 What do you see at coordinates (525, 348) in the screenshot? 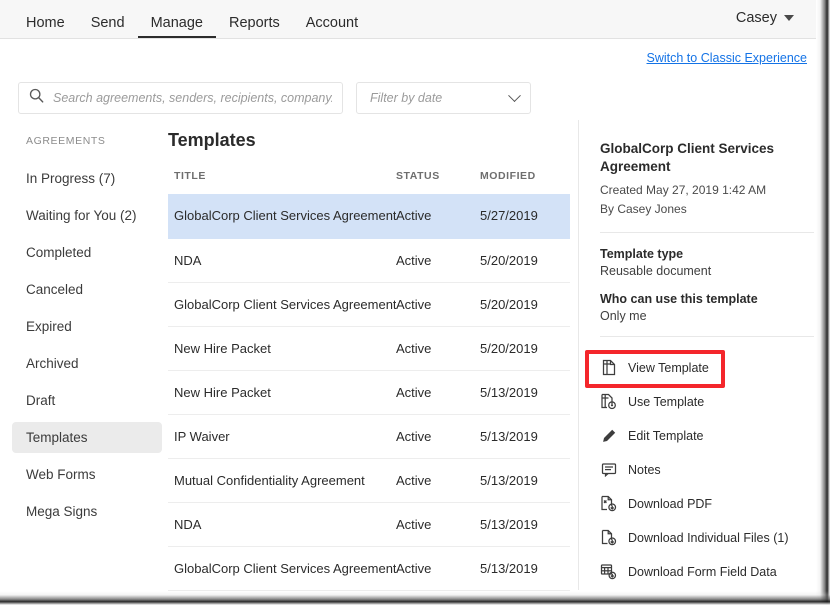
I see `cell-modified: 5/20/2019` at bounding box center [525, 348].